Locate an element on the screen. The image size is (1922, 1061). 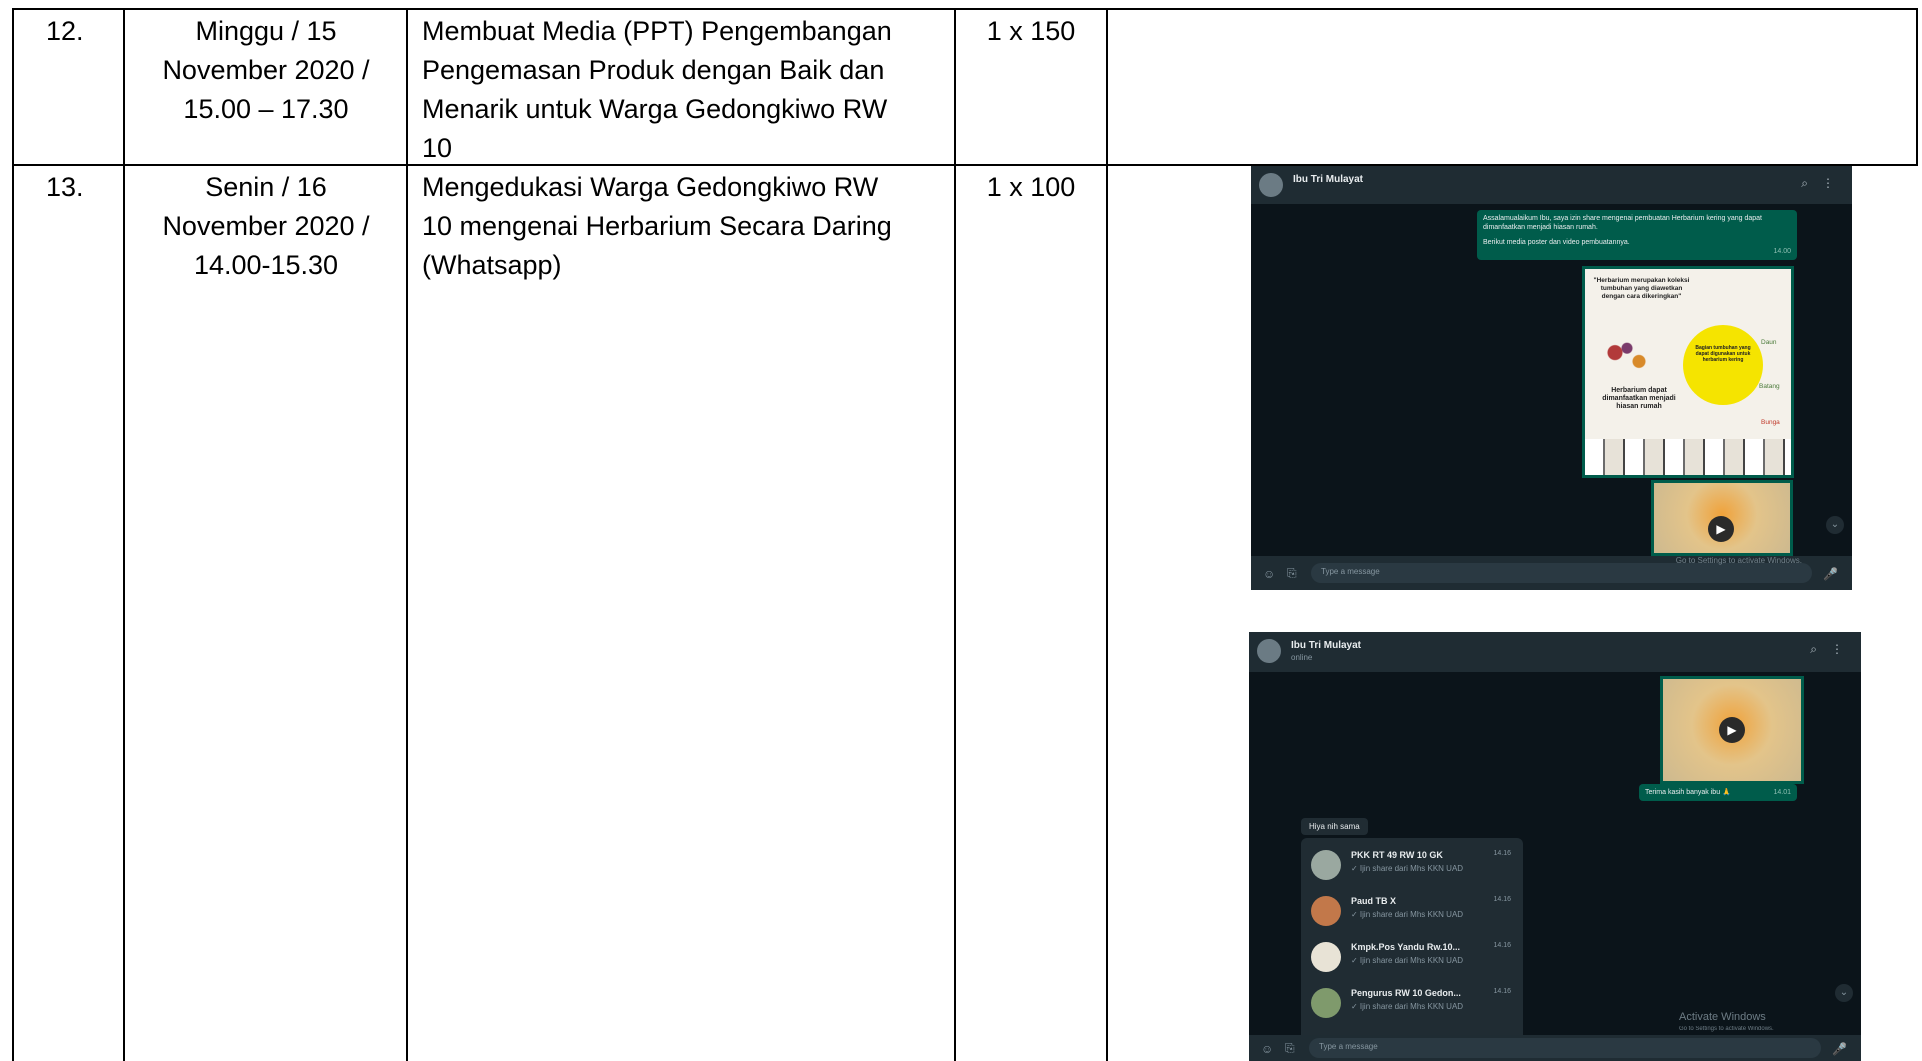
group-name: PKK RT 49 RW 10 GK is located at coordinates (1397, 855).